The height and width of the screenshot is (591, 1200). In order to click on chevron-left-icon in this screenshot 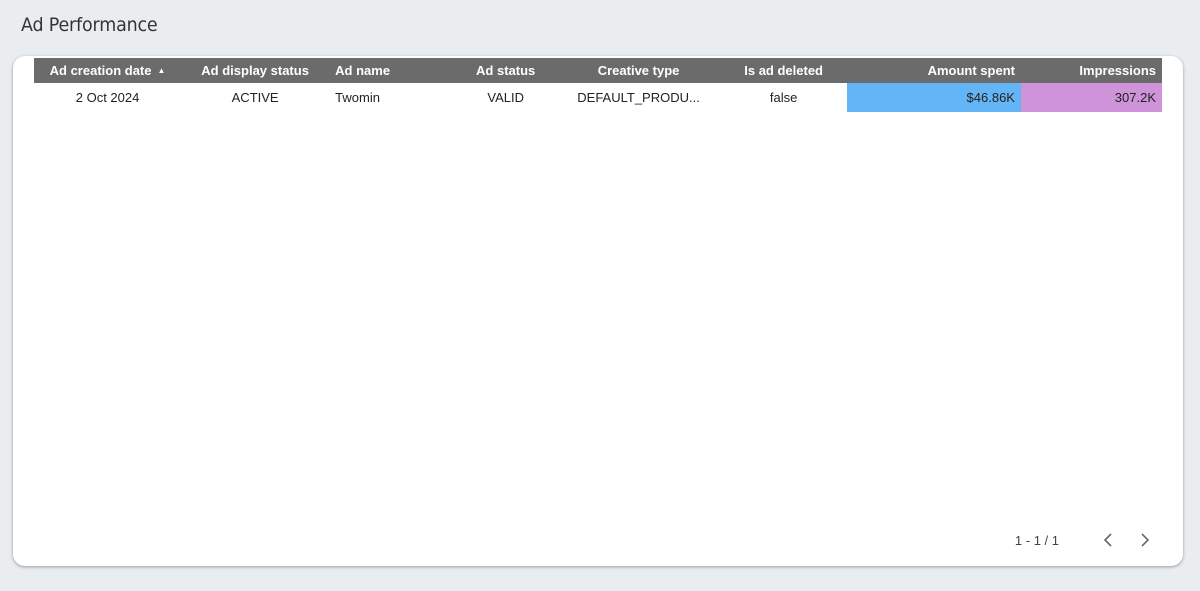, I will do `click(1107, 540)`.